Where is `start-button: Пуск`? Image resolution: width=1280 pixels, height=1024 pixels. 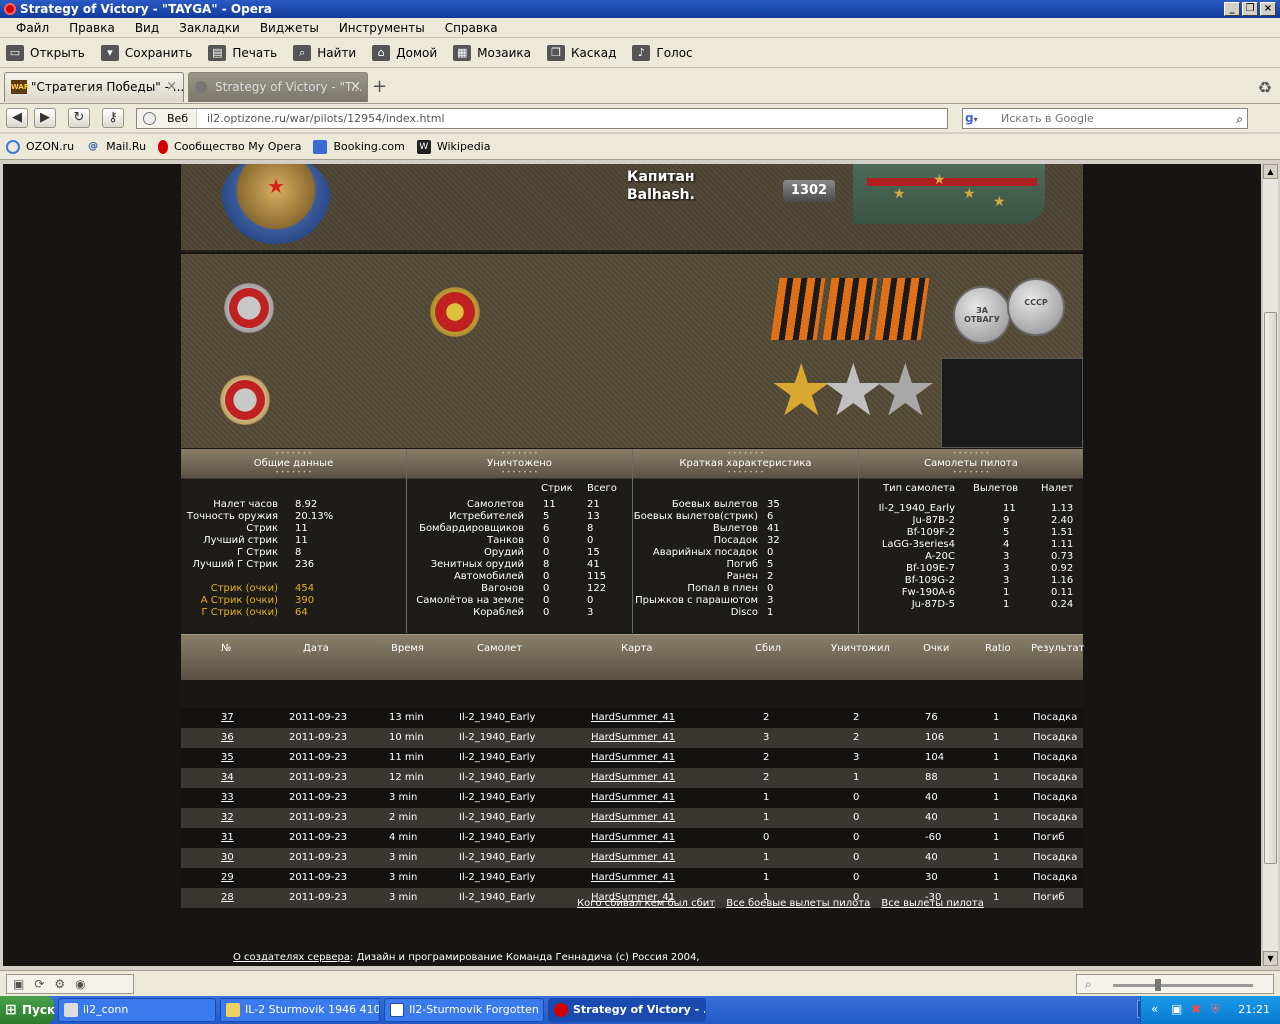
start-button: Пуск is located at coordinates (27, 1010).